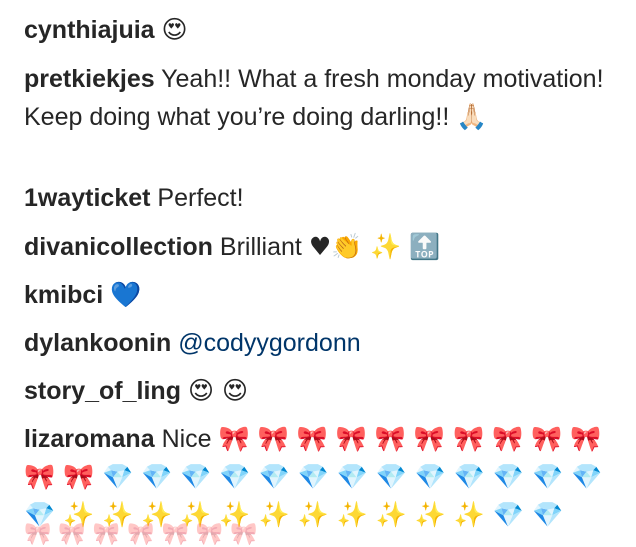 This screenshot has width=636, height=547. Describe the element at coordinates (374, 246) in the screenshot. I see `comment-emoji: ♥👏 ✨ 🔝` at that location.